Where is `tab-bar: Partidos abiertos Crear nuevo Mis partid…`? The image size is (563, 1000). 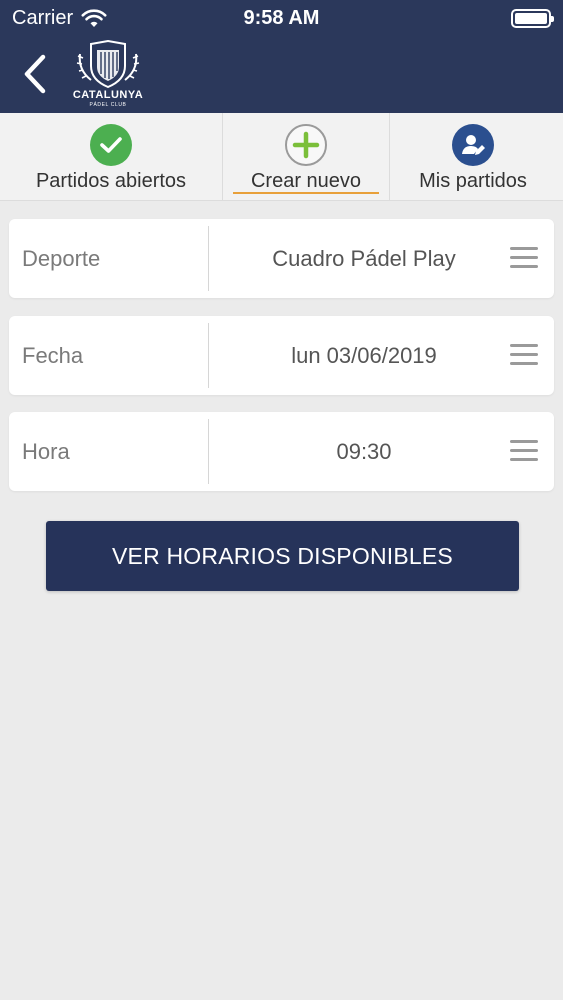
tab-bar: Partidos abiertos Crear nuevo Mis partid… is located at coordinates (281, 157).